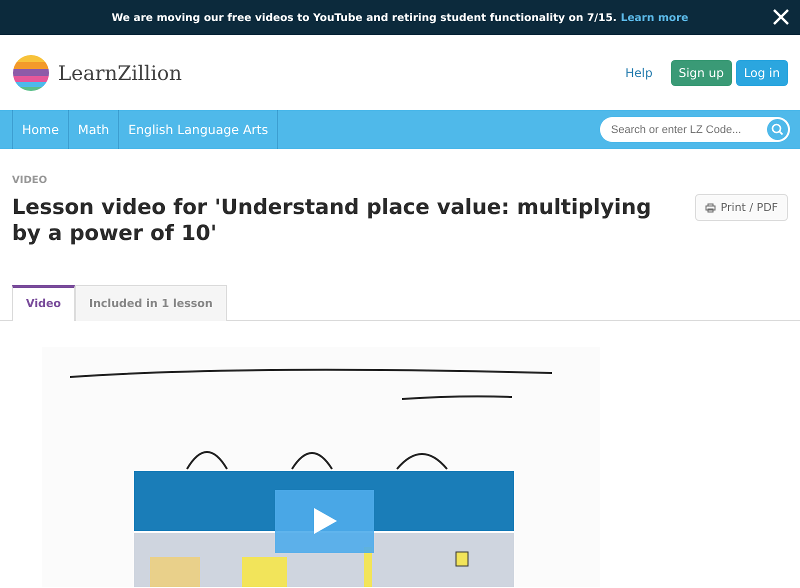 The image size is (800, 588). I want to click on play-button, so click(324, 521).